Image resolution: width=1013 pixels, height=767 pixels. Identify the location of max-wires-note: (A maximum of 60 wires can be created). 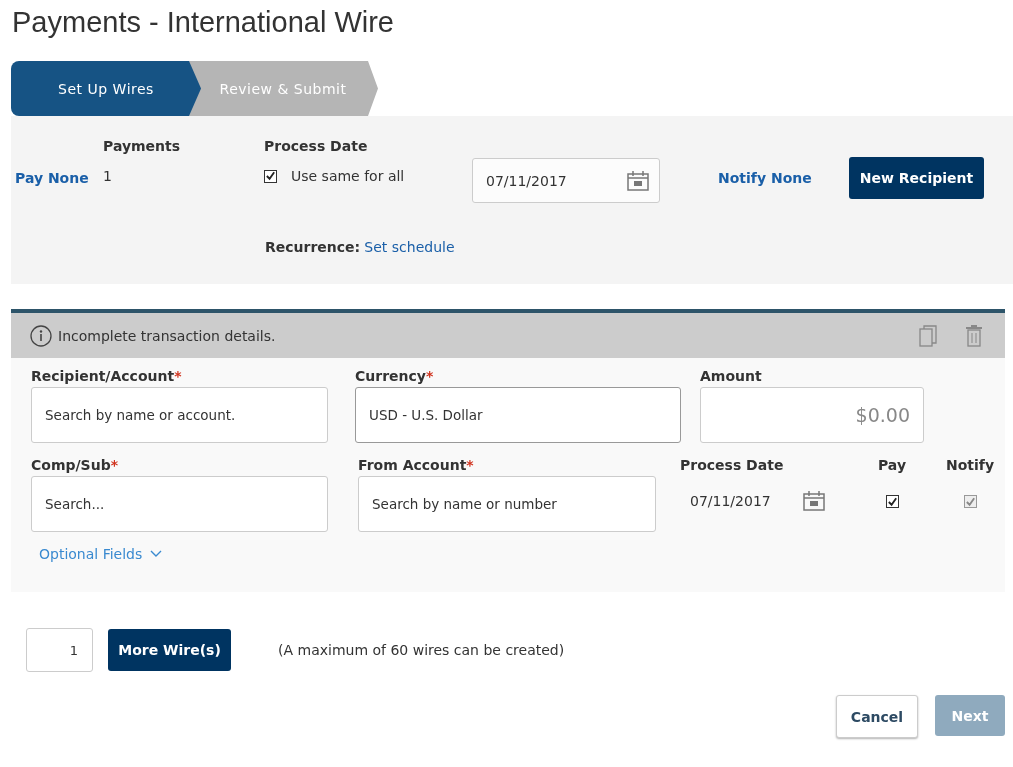
(421, 650).